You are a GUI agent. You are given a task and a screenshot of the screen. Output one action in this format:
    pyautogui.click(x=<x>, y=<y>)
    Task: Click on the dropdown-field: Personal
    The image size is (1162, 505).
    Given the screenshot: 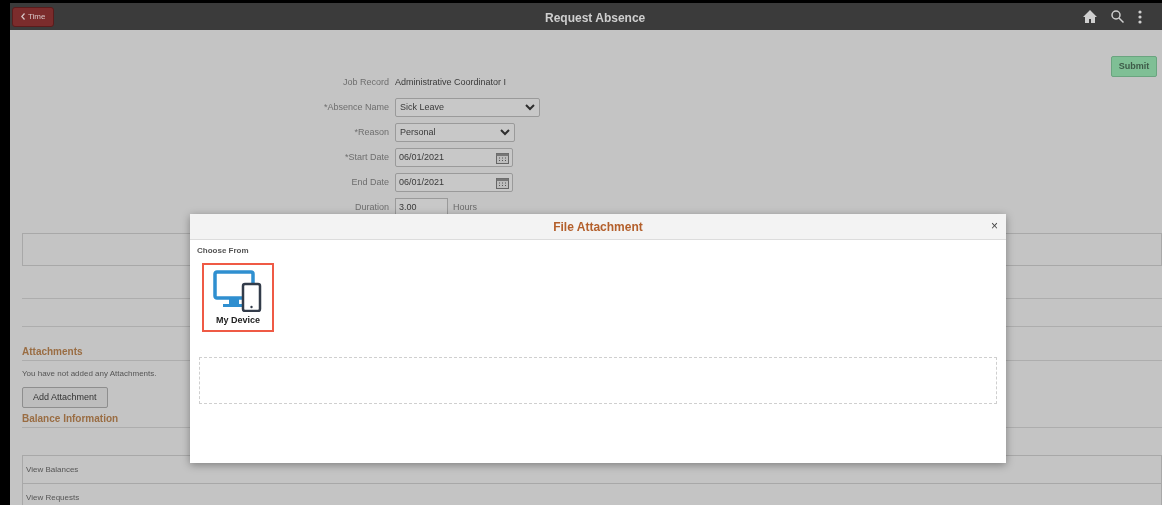 What is the action you would take?
    pyautogui.click(x=455, y=132)
    